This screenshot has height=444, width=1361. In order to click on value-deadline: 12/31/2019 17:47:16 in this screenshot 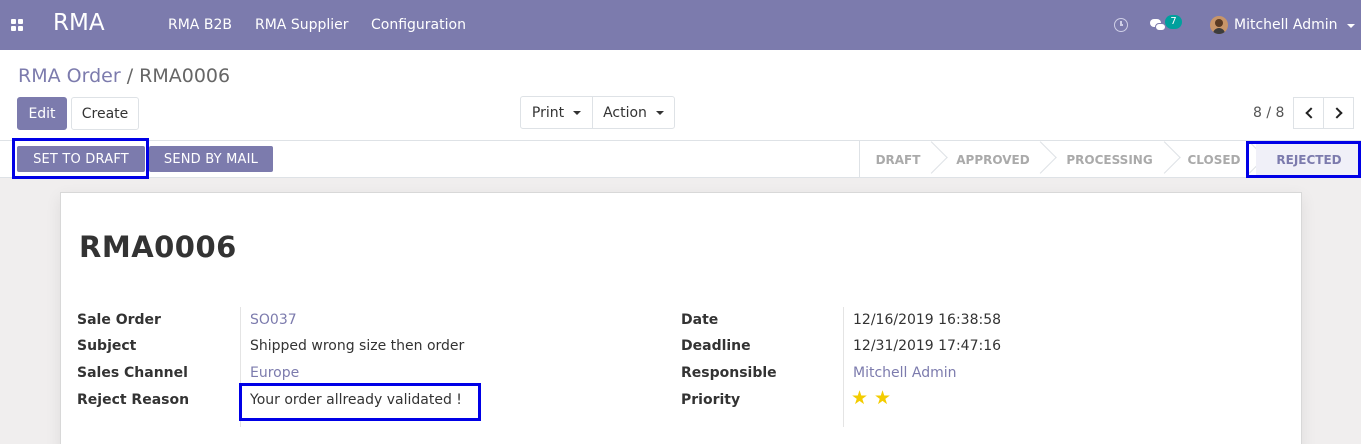, I will do `click(927, 346)`.